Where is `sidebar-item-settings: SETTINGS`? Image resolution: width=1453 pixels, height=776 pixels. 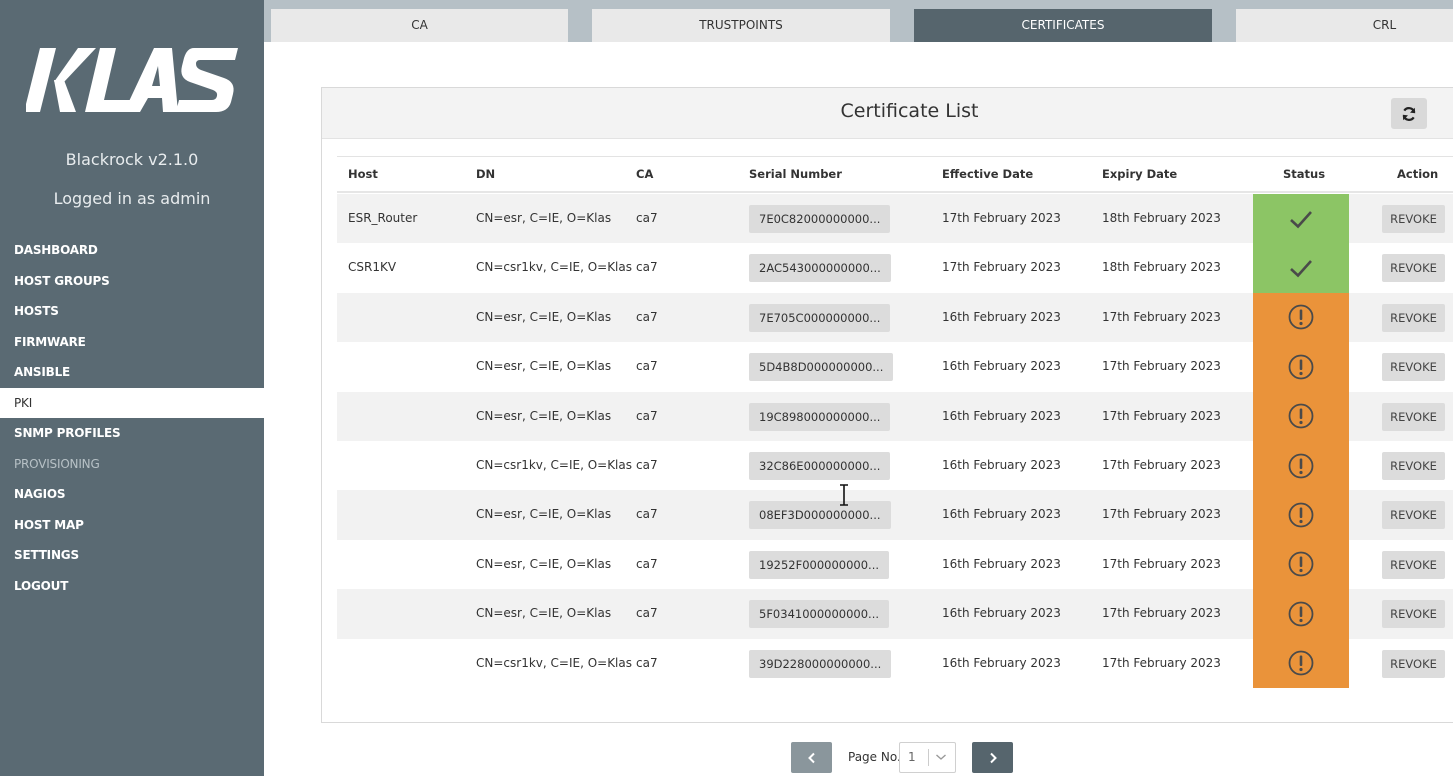 sidebar-item-settings: SETTINGS is located at coordinates (132, 555).